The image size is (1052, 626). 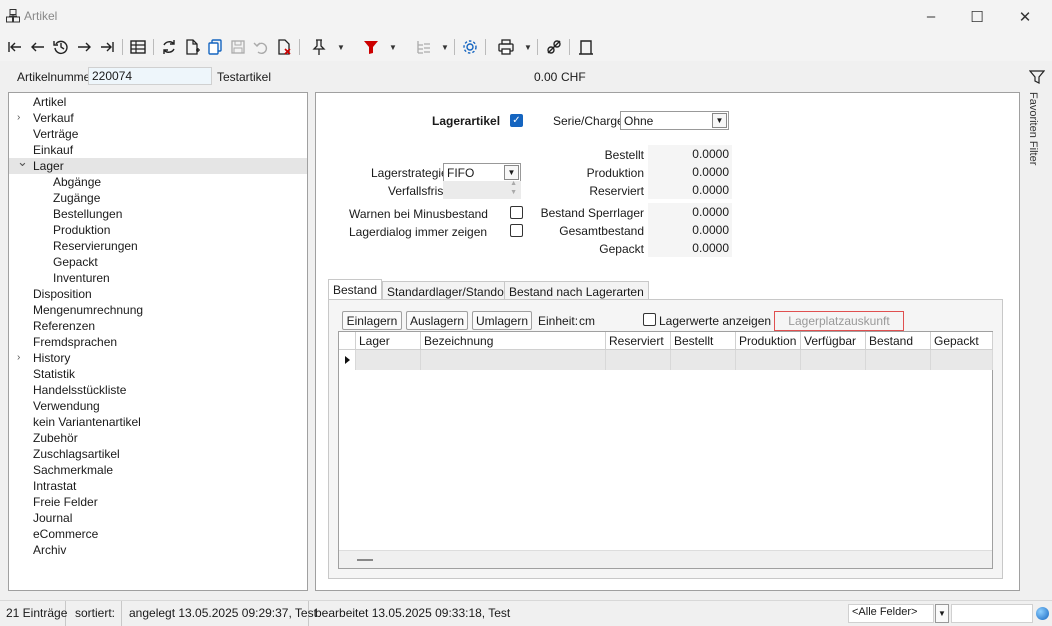 I want to click on tree-item: kein Variantenartikel, so click(x=158, y=422).